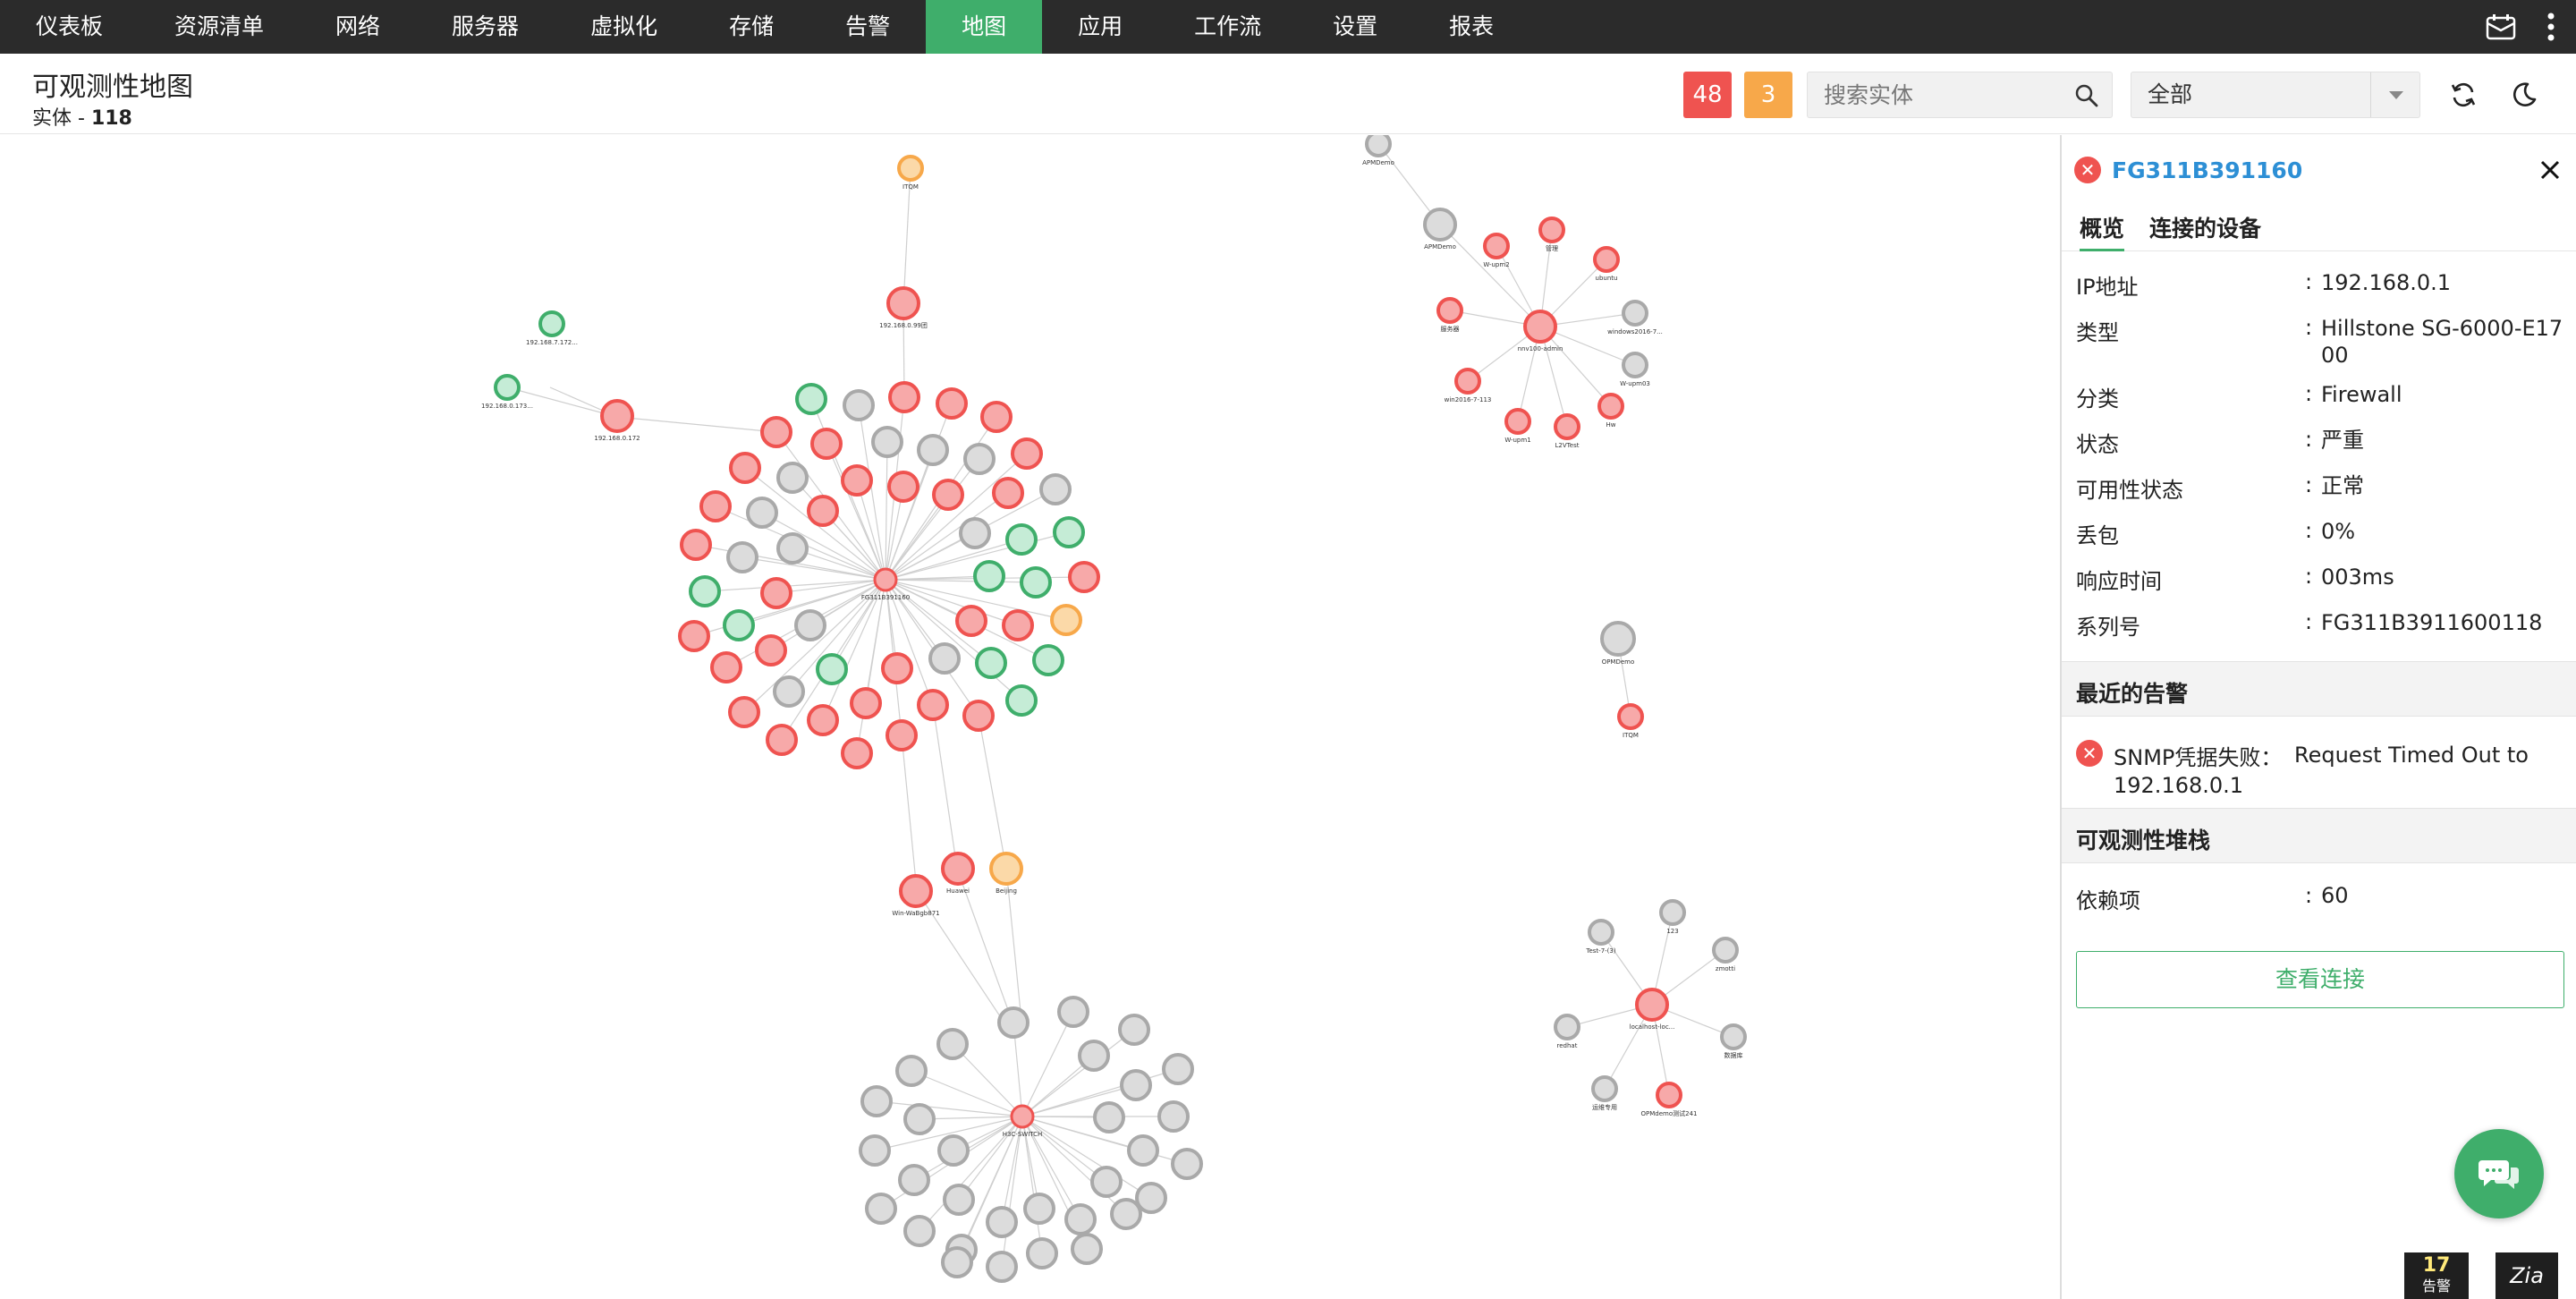  I want to click on map-node: 192.168.0.172, so click(617, 420).